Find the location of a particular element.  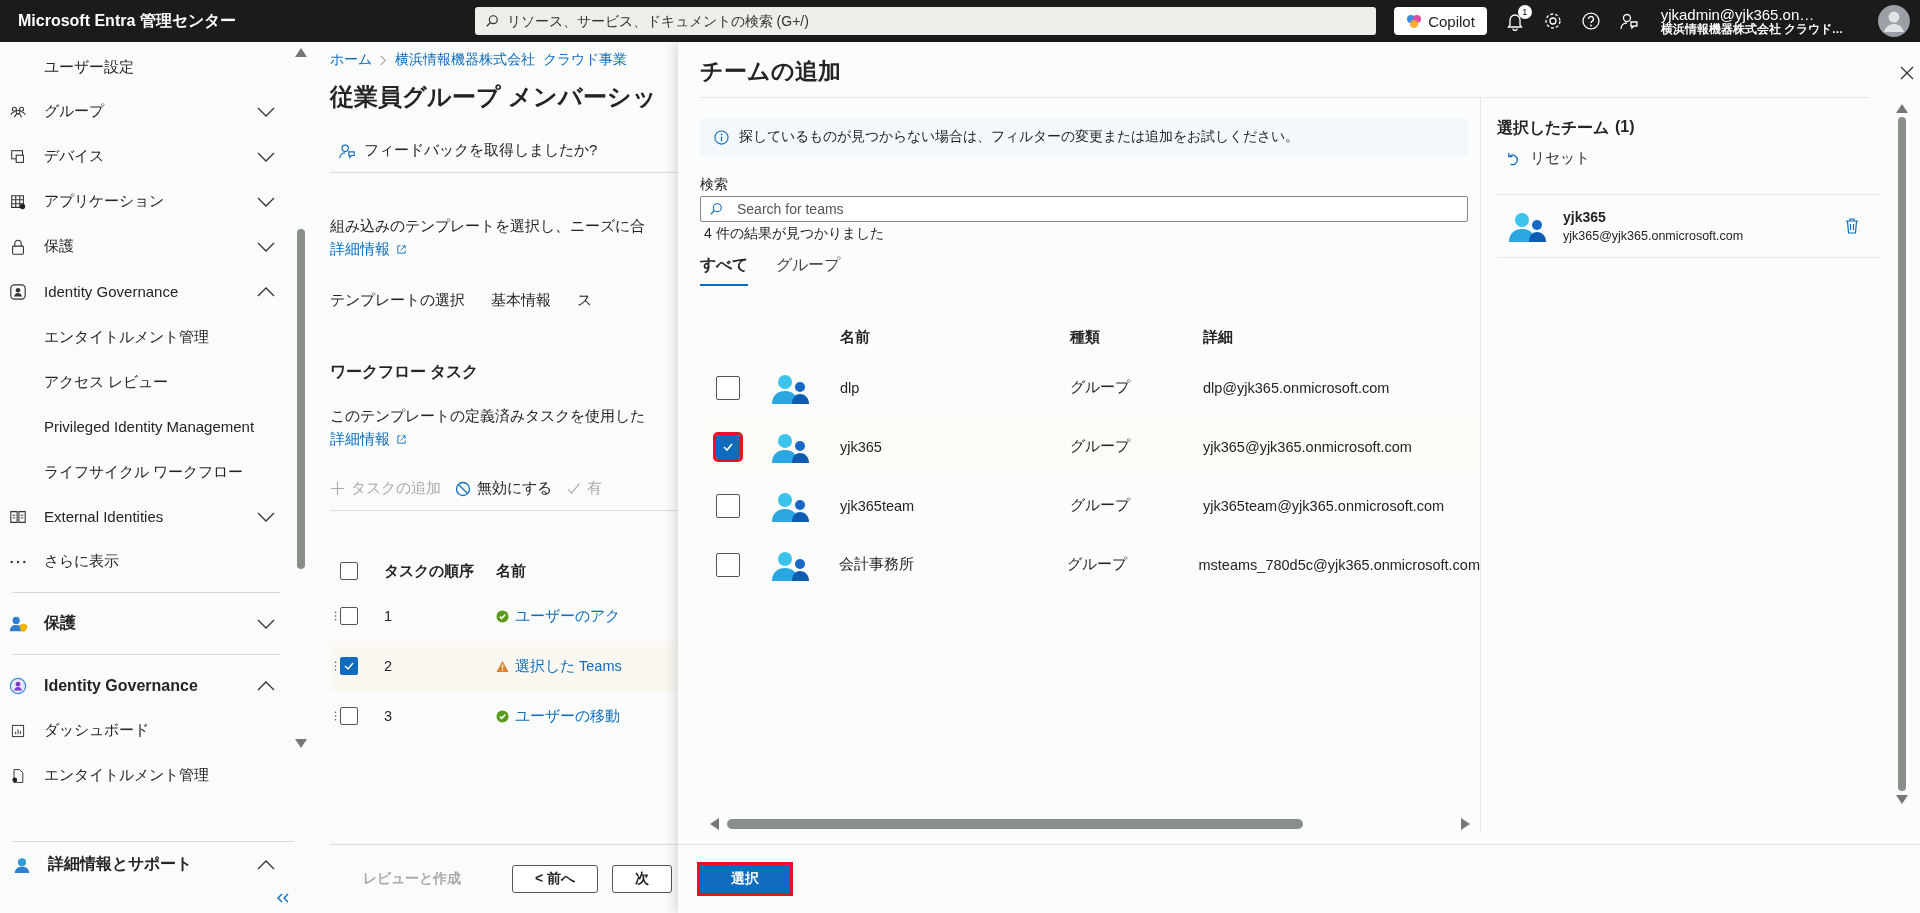

table-cell: yjk365team@yjk365.onmicrosoft.com is located at coordinates (1324, 505).